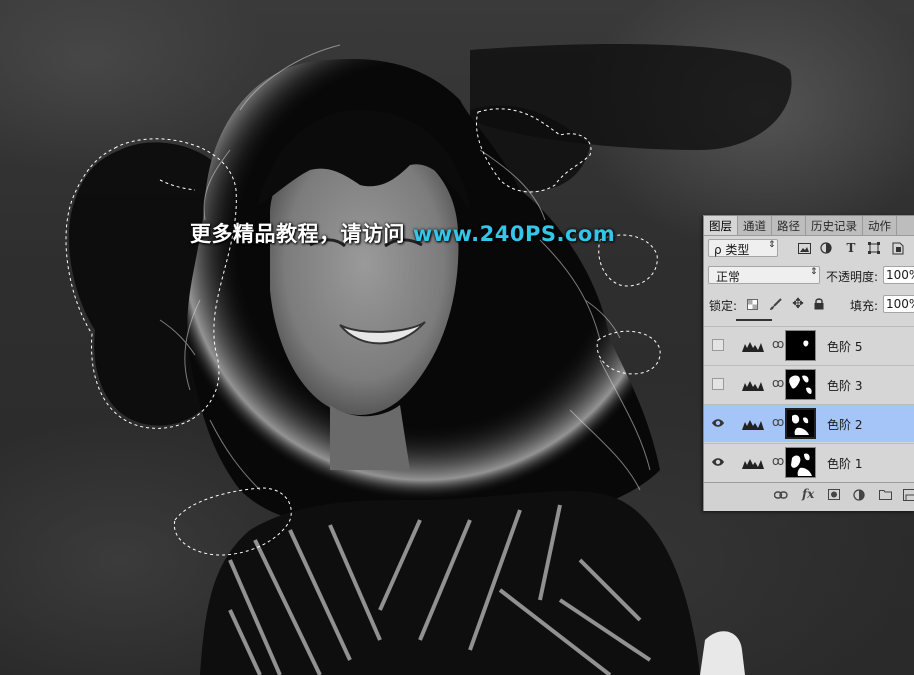  What do you see at coordinates (804, 248) in the screenshot?
I see `image-filter-icon` at bounding box center [804, 248].